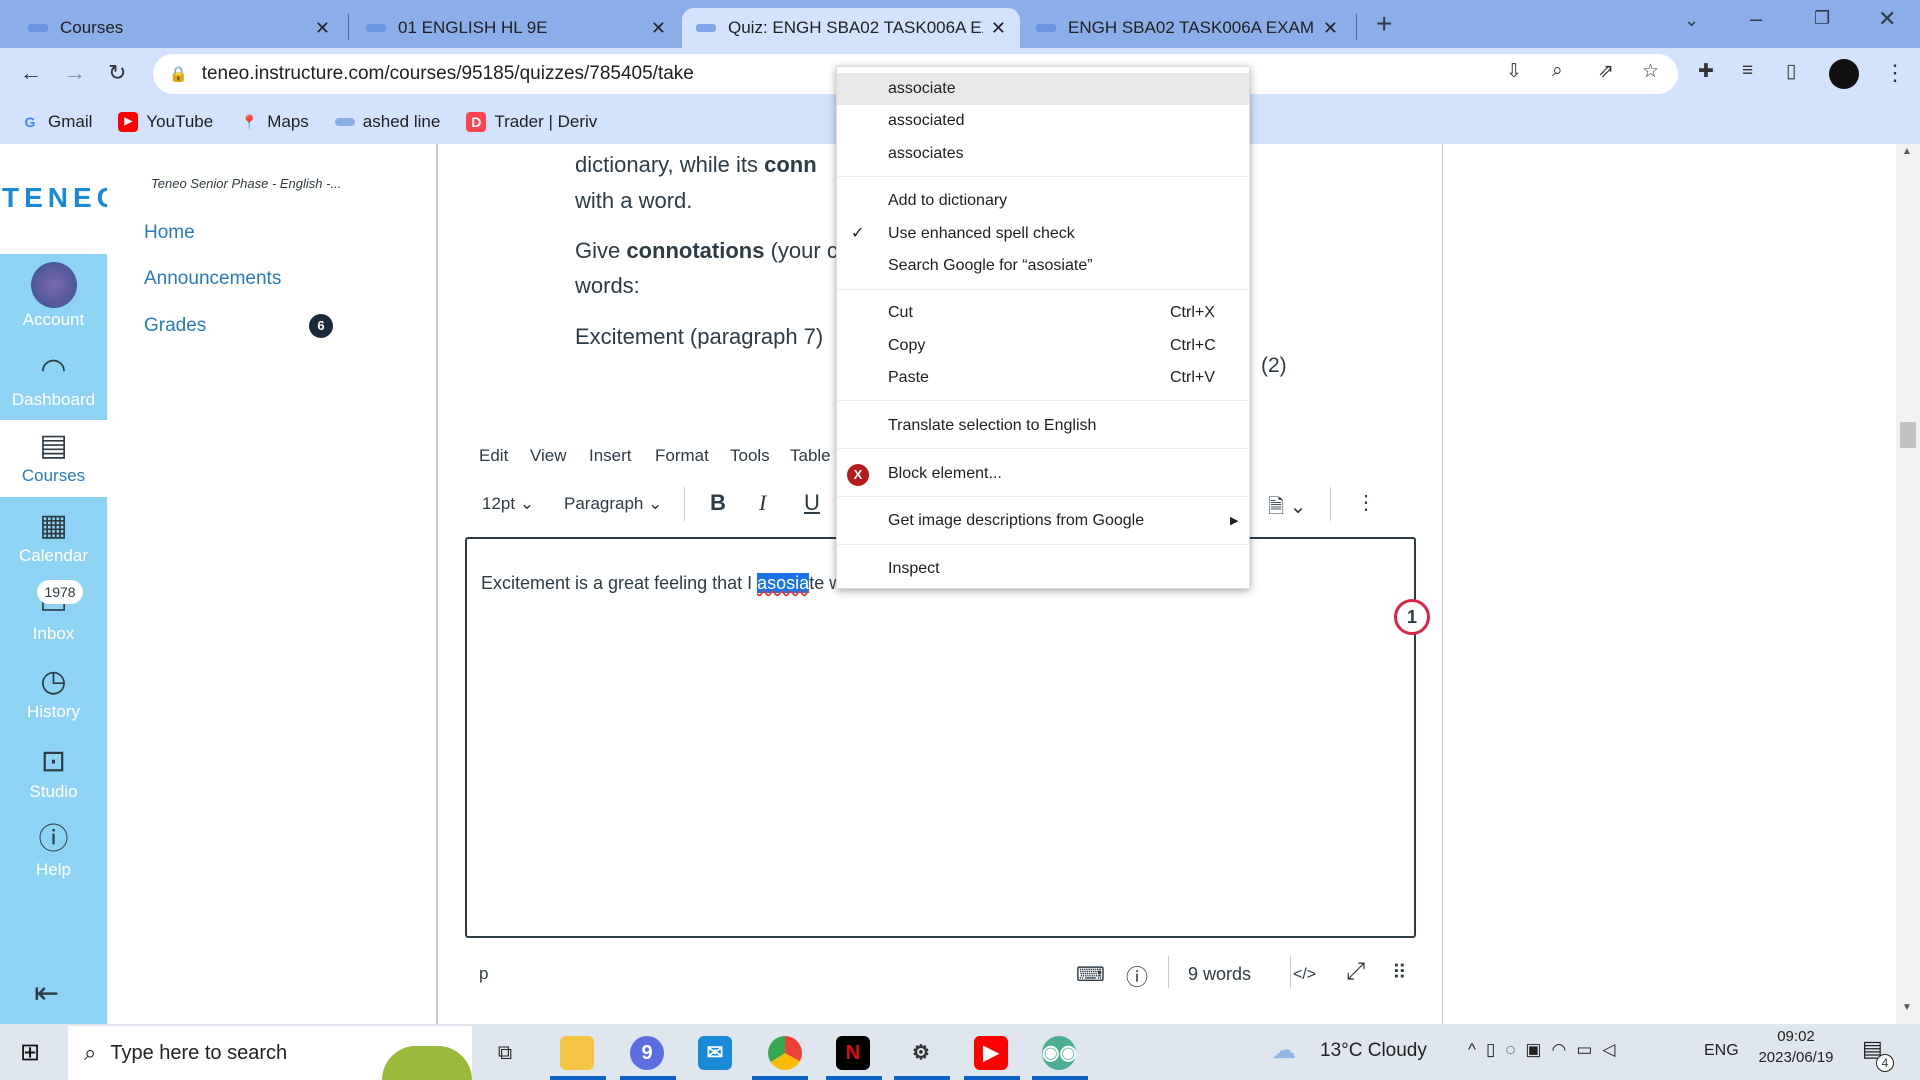 The image size is (1920, 1080). What do you see at coordinates (1187, 28) in the screenshot?
I see `tab-exam: ENGH SBA02 TASK006A EXAM 0 ✕` at bounding box center [1187, 28].